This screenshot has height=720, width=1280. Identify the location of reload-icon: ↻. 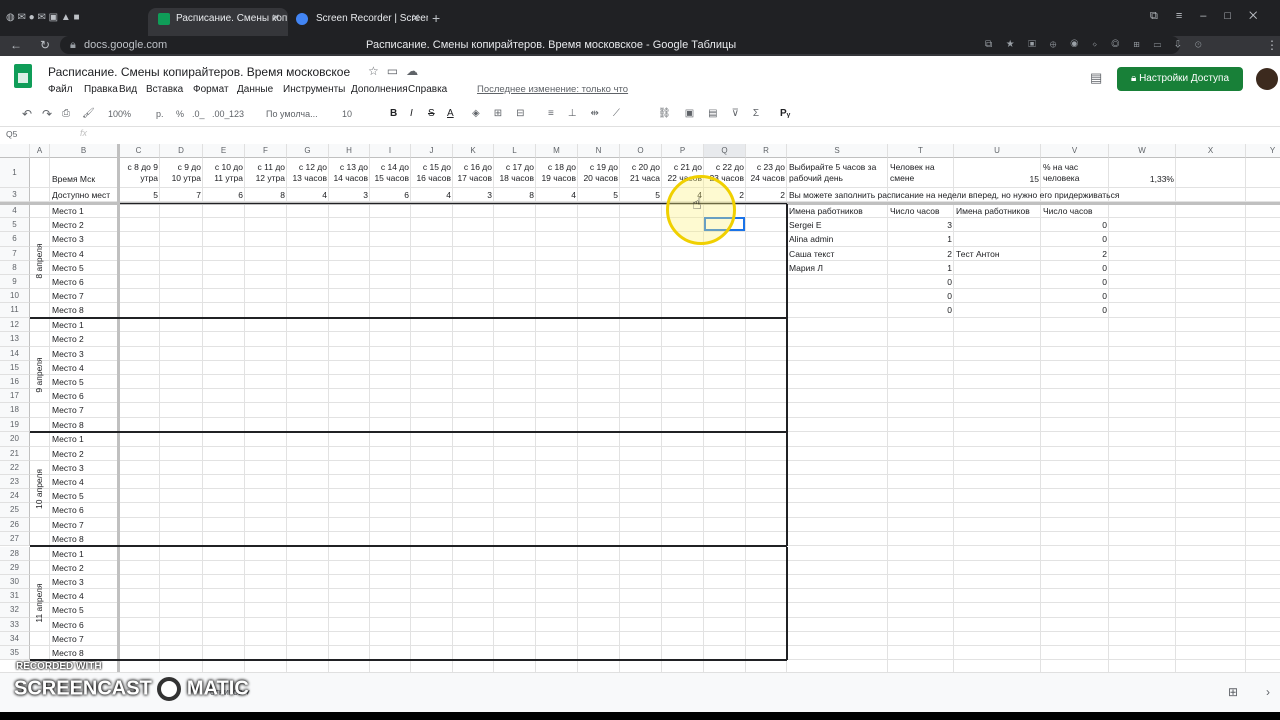
(45, 45).